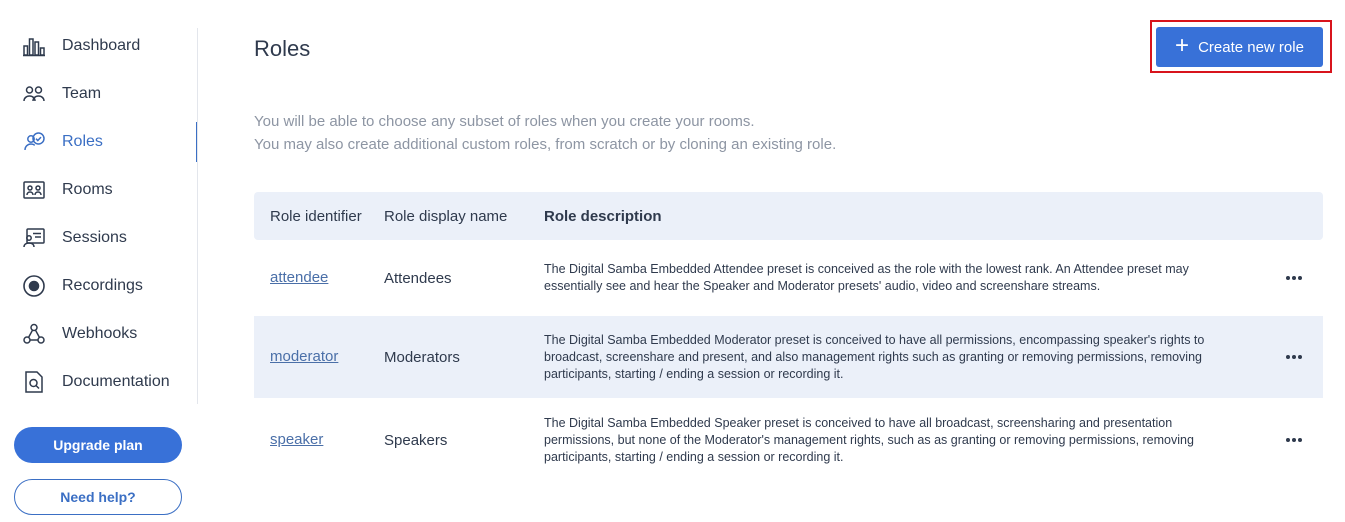 The width and height of the screenshot is (1345, 522). What do you see at coordinates (299, 277) in the screenshot?
I see `role-link-attendee: attendee` at bounding box center [299, 277].